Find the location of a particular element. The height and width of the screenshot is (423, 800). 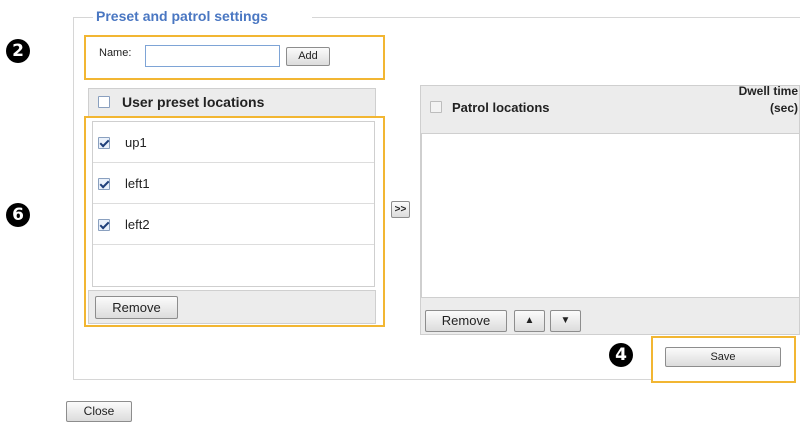

preset-remove-button: Remove is located at coordinates (136, 307).